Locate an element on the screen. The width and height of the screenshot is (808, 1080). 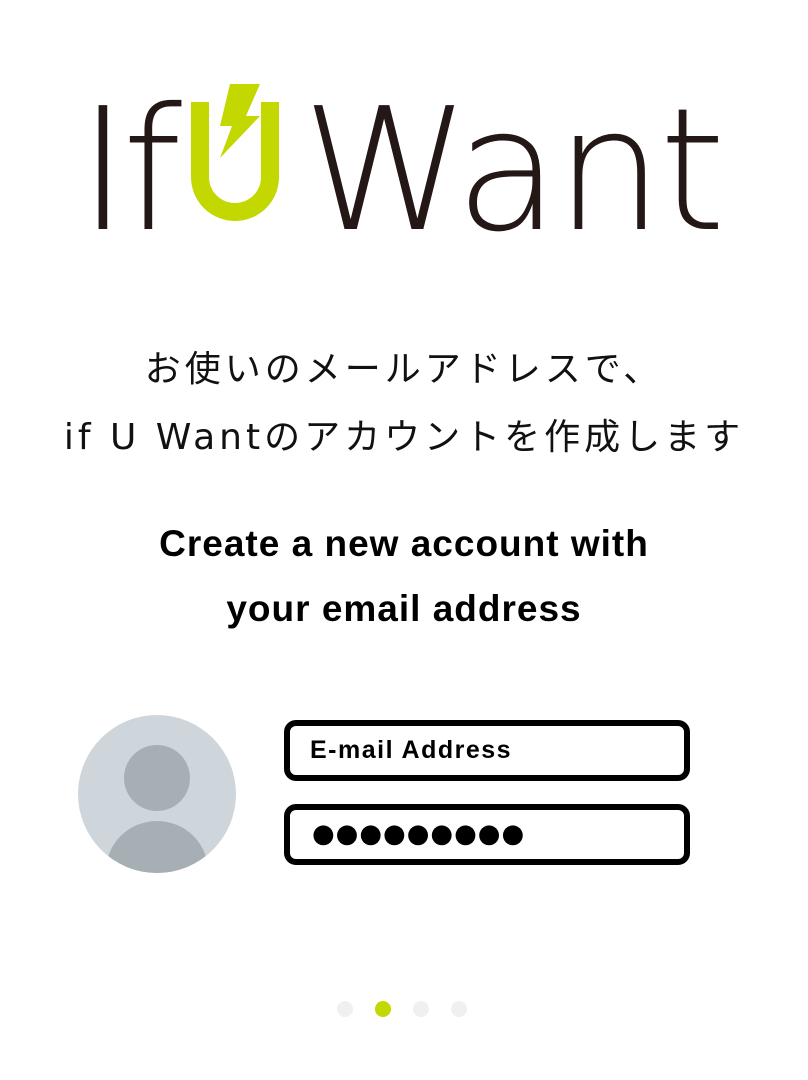
intro-en-line-1: Create a new account with is located at coordinates (404, 543).